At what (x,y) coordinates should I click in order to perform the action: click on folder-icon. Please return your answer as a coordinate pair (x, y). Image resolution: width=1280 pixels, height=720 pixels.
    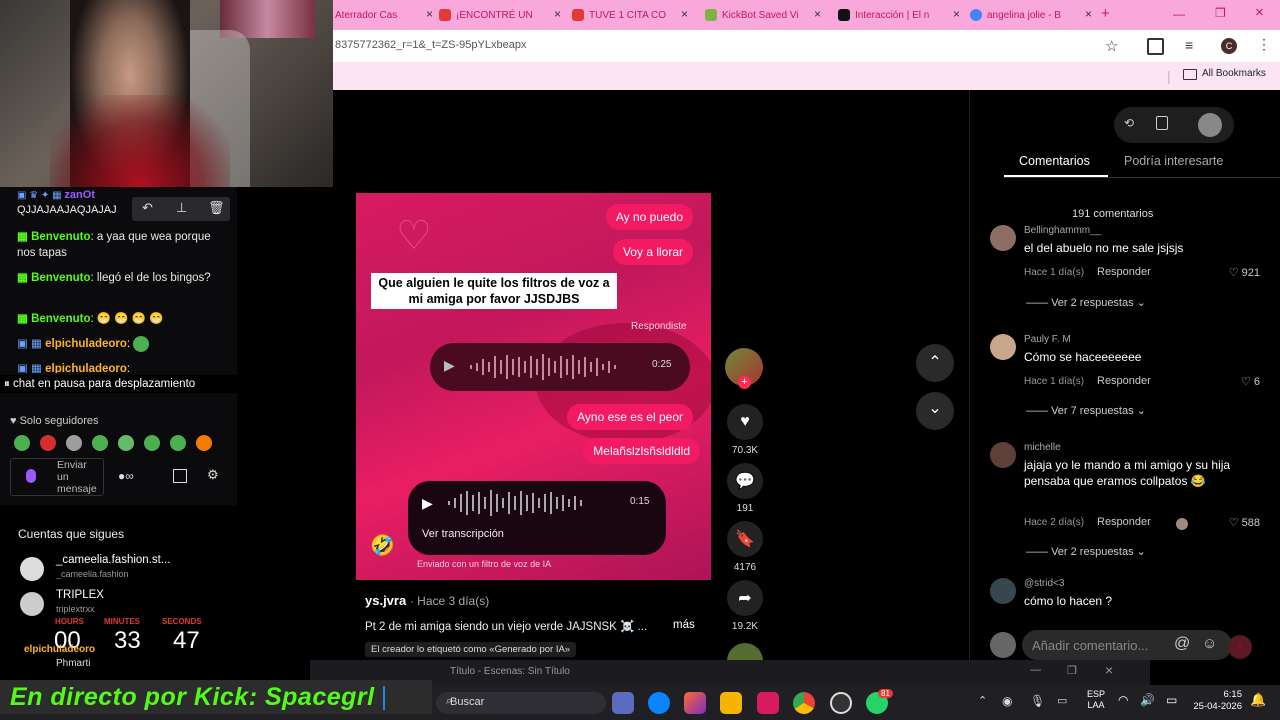
    Looking at the image, I should click on (731, 703).